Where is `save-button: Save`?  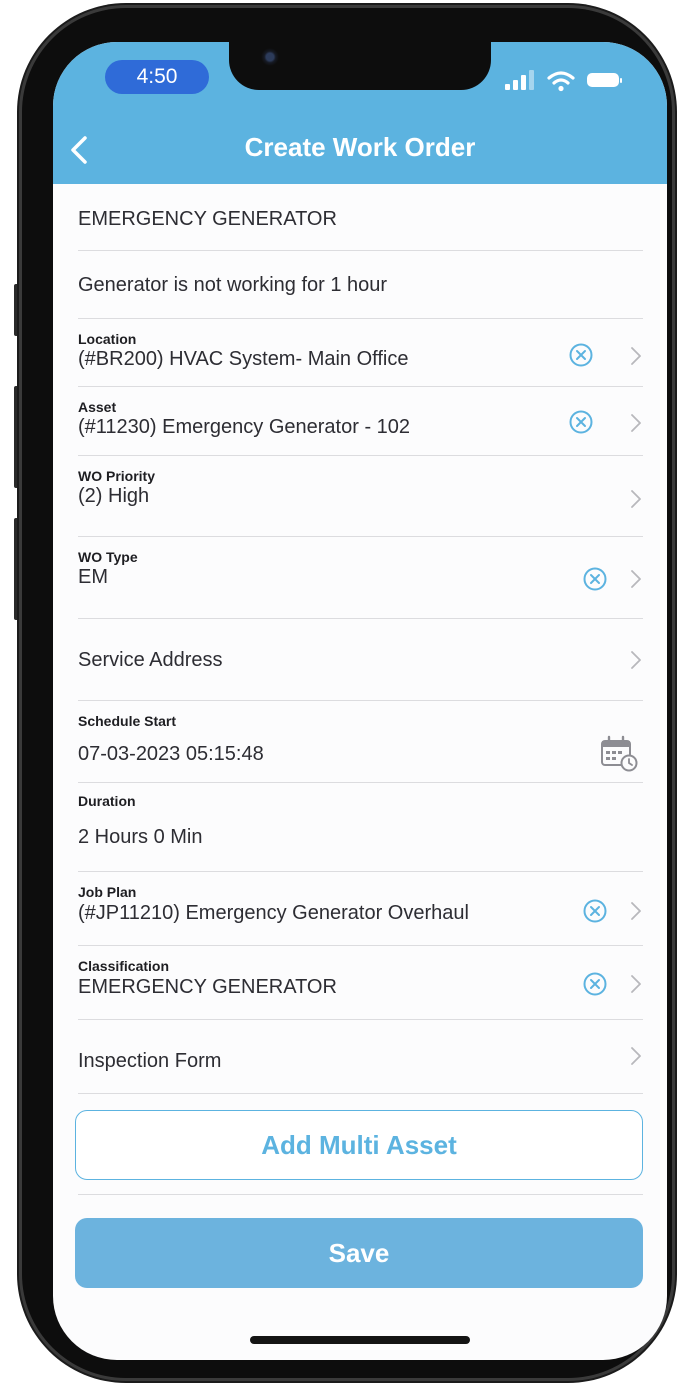 save-button: Save is located at coordinates (359, 1253).